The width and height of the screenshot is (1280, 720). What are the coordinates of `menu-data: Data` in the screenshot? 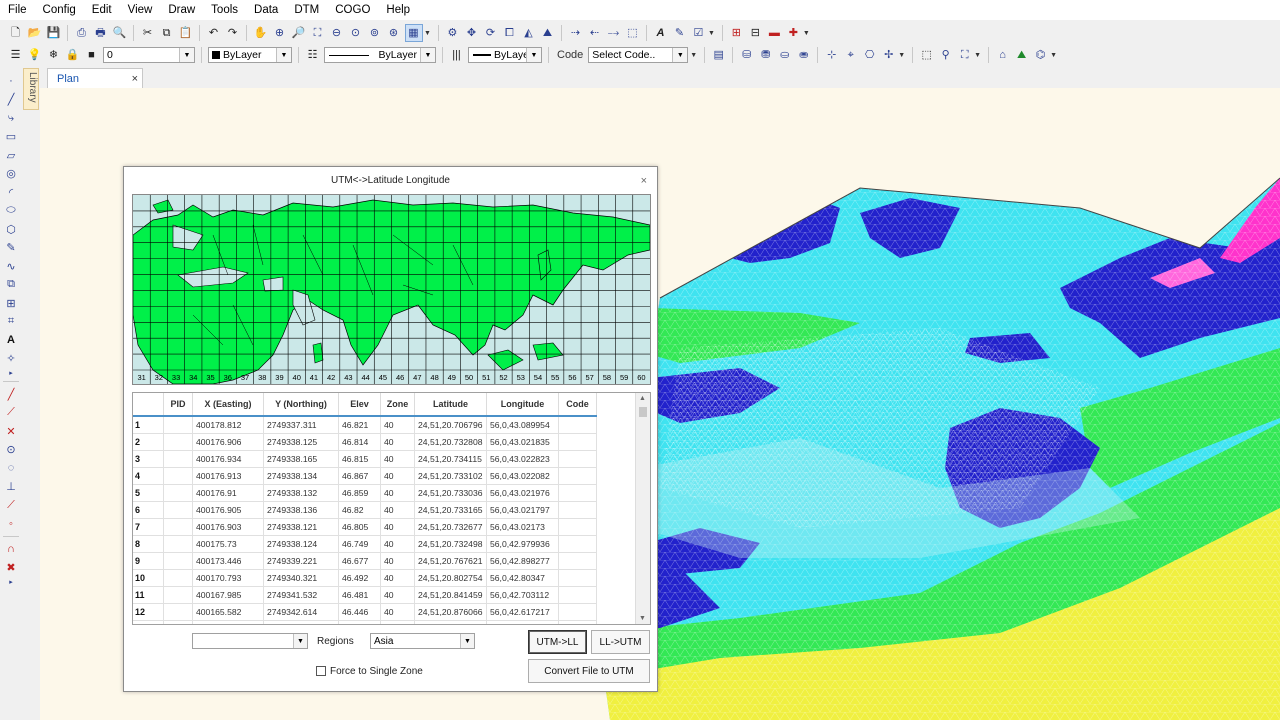 It's located at (266, 10).